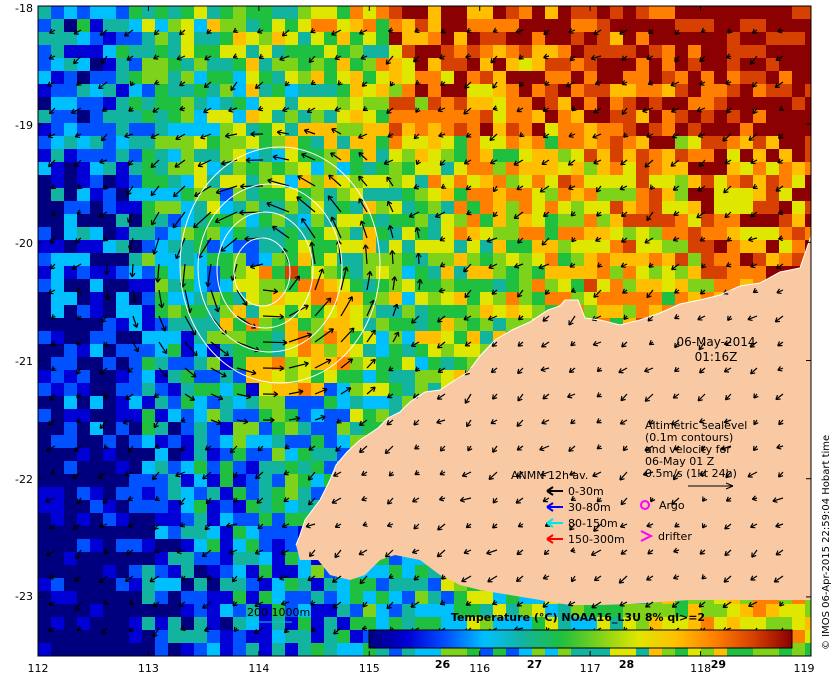 The image size is (840, 680). What do you see at coordinates (826, 542) in the screenshot?
I see `credit-text: © IMOS 06-Apr-2015 22:59:04 Hobart time` at bounding box center [826, 542].